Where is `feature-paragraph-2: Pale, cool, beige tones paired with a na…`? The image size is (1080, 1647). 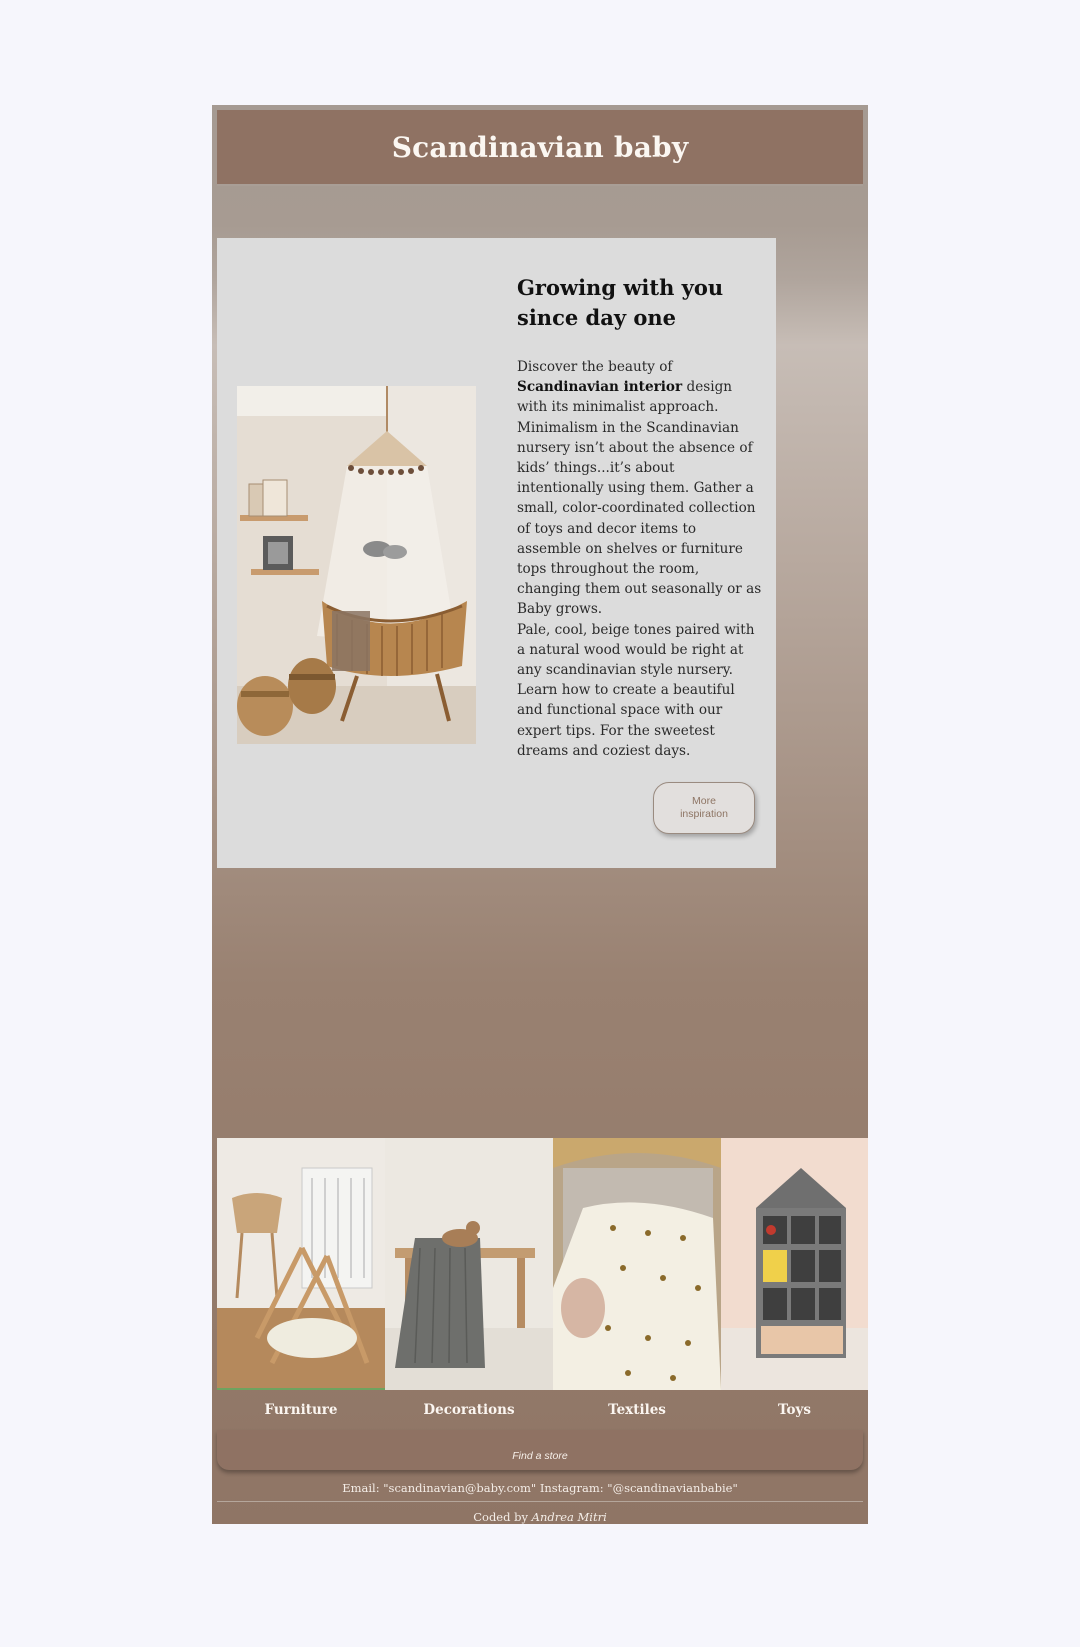
feature-paragraph-2: Pale, cool, beige tones paired with a na… is located at coordinates (636, 650).